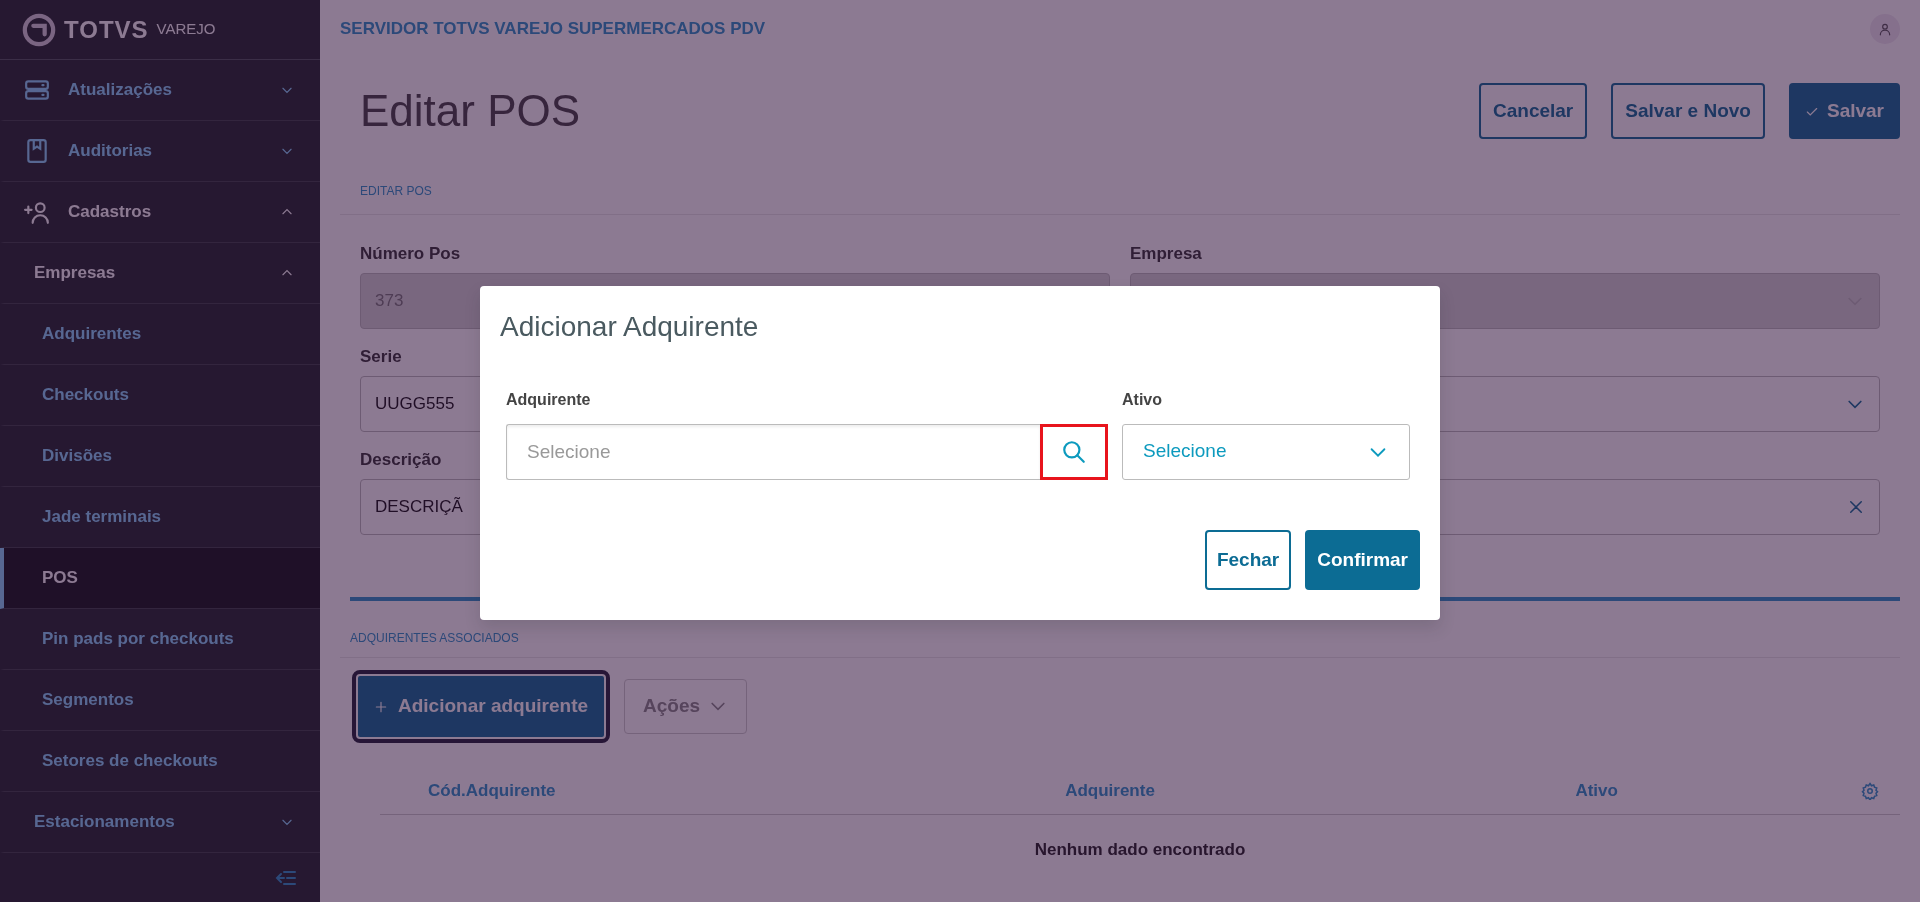  What do you see at coordinates (1140, 849) in the screenshot?
I see `empty-message: Nenhum dado encontrado` at bounding box center [1140, 849].